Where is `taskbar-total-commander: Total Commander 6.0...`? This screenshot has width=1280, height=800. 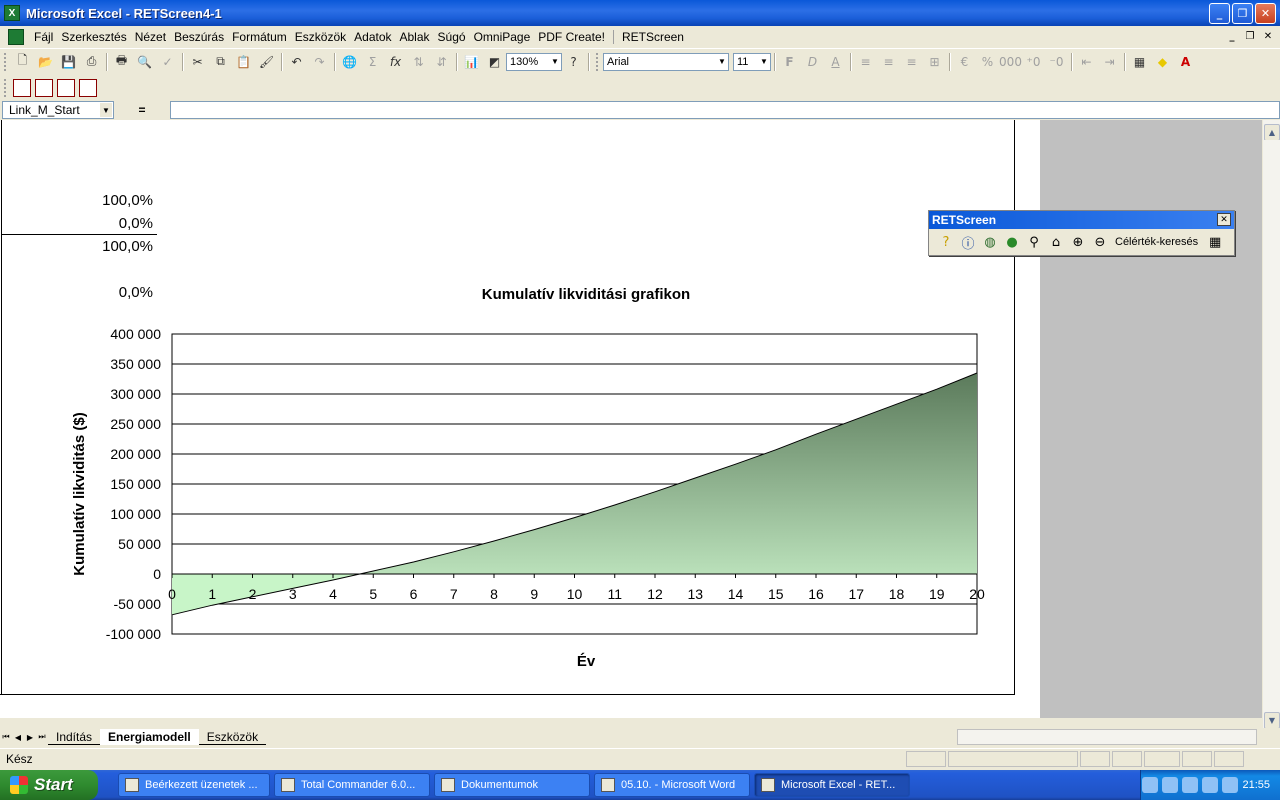 taskbar-total-commander: Total Commander 6.0... is located at coordinates (352, 785).